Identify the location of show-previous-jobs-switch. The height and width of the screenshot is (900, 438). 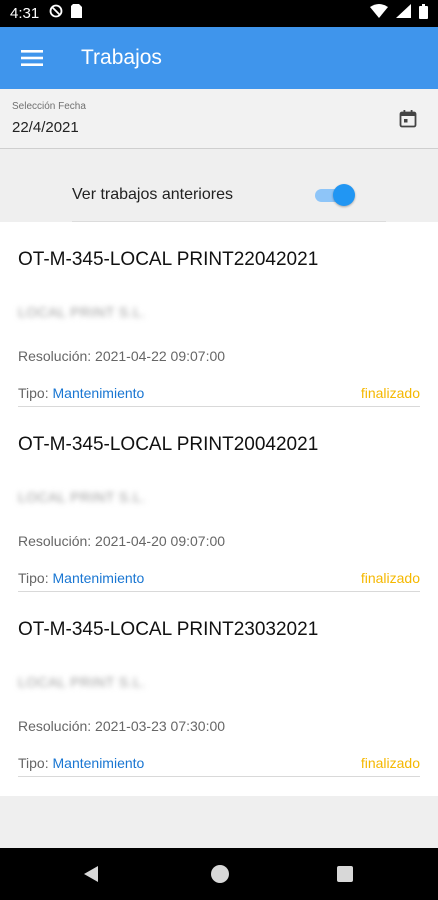
(335, 195).